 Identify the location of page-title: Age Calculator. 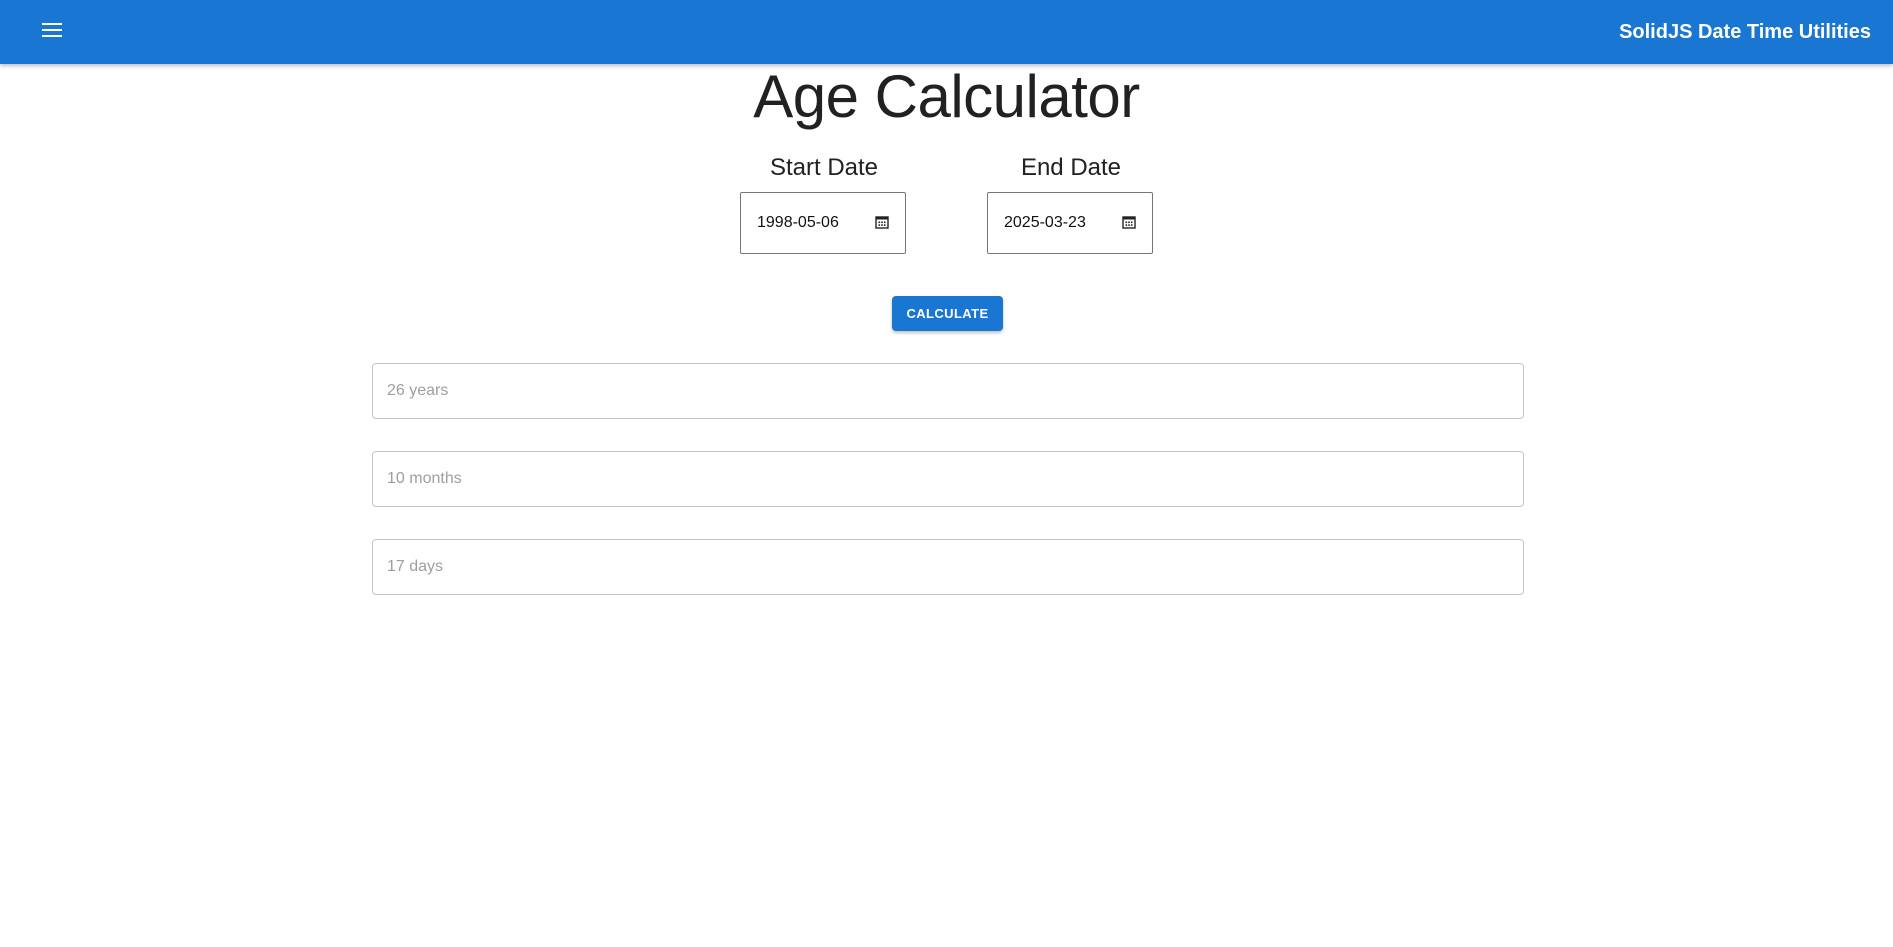
(946, 96).